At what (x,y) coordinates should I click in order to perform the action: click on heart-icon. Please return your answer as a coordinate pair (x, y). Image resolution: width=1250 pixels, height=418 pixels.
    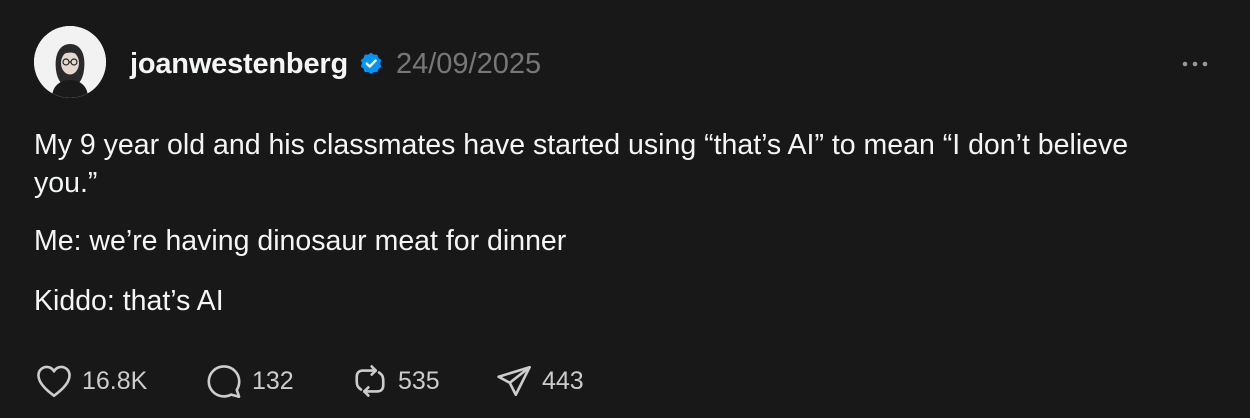
    Looking at the image, I should click on (54, 381).